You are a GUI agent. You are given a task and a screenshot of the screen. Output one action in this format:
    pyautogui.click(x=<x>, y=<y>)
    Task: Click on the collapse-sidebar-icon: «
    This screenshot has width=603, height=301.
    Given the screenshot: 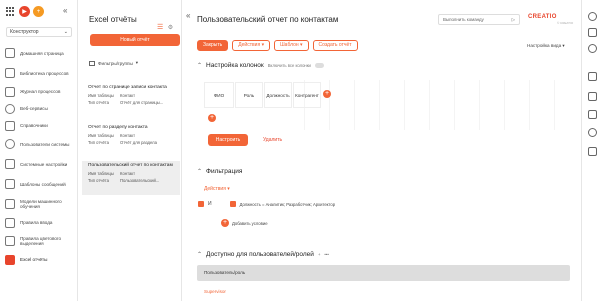 What is the action you would take?
    pyautogui.click(x=65, y=10)
    